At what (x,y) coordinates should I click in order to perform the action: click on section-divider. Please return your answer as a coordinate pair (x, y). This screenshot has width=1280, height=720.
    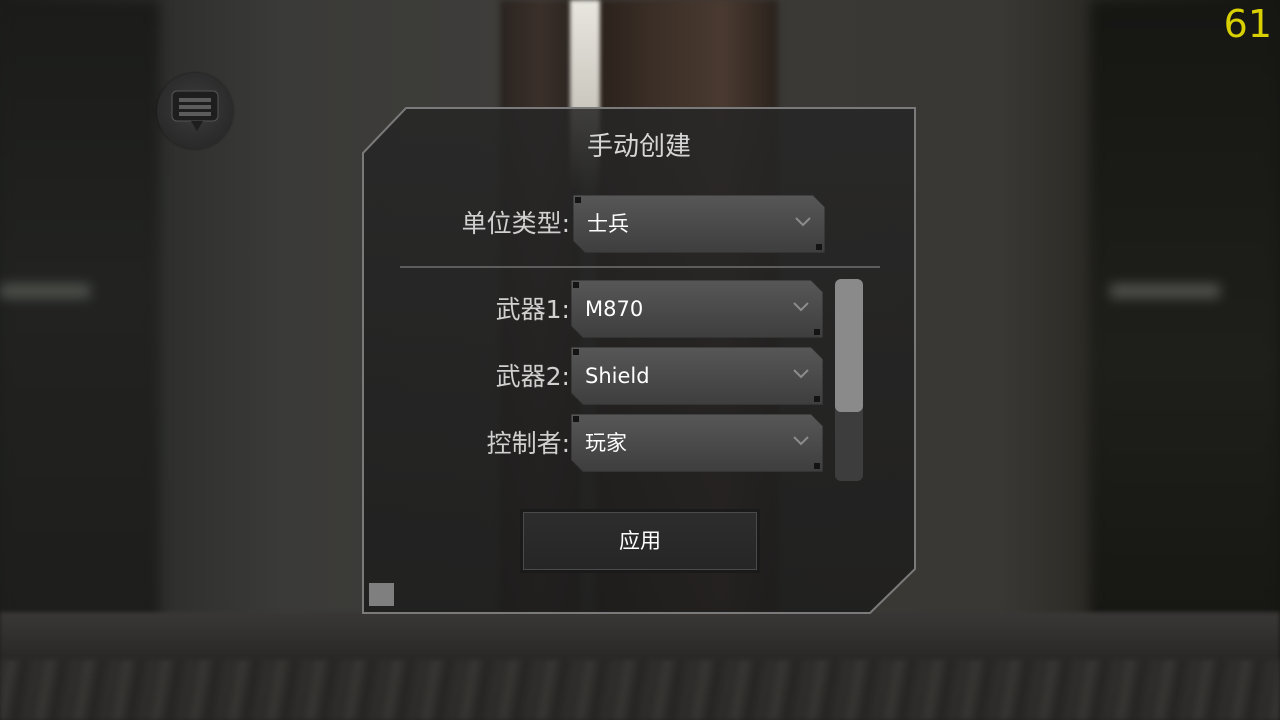
    Looking at the image, I should click on (640, 267).